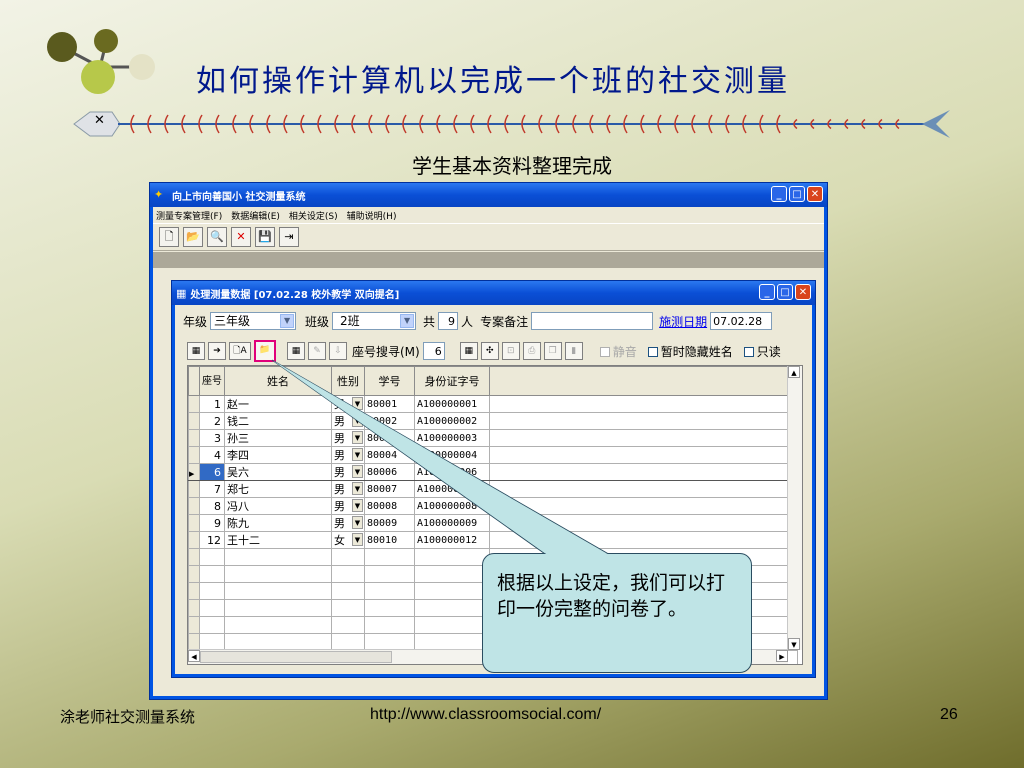 The width and height of the screenshot is (1024, 768). What do you see at coordinates (441, 458) in the screenshot?
I see `callout-pointer-fill` at bounding box center [441, 458].